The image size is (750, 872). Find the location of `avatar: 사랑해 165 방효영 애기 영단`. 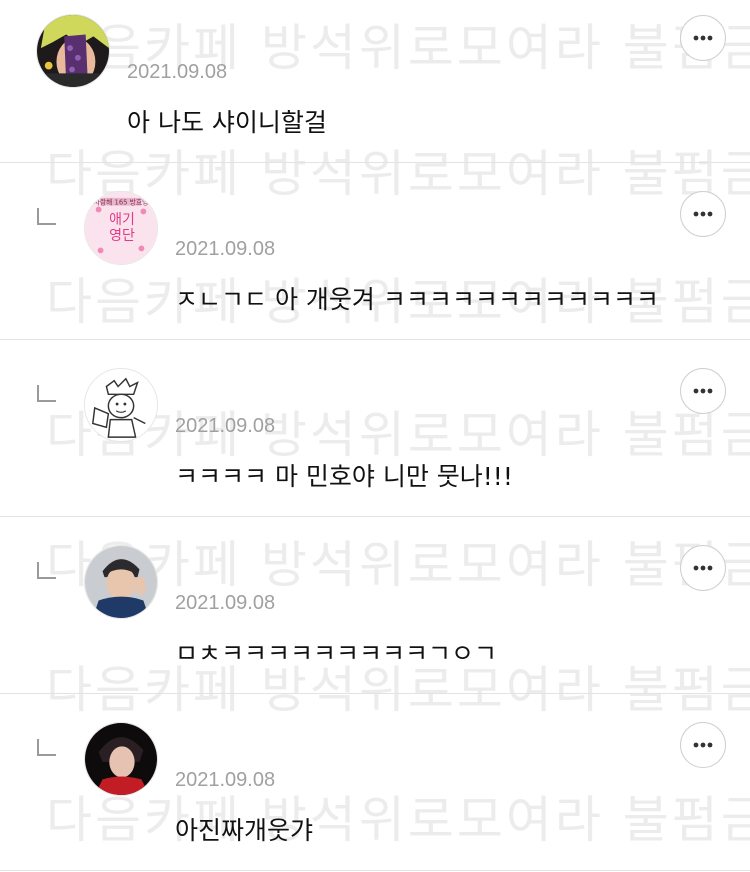

avatar: 사랑해 165 방효영 애기 영단 is located at coordinates (121, 228).